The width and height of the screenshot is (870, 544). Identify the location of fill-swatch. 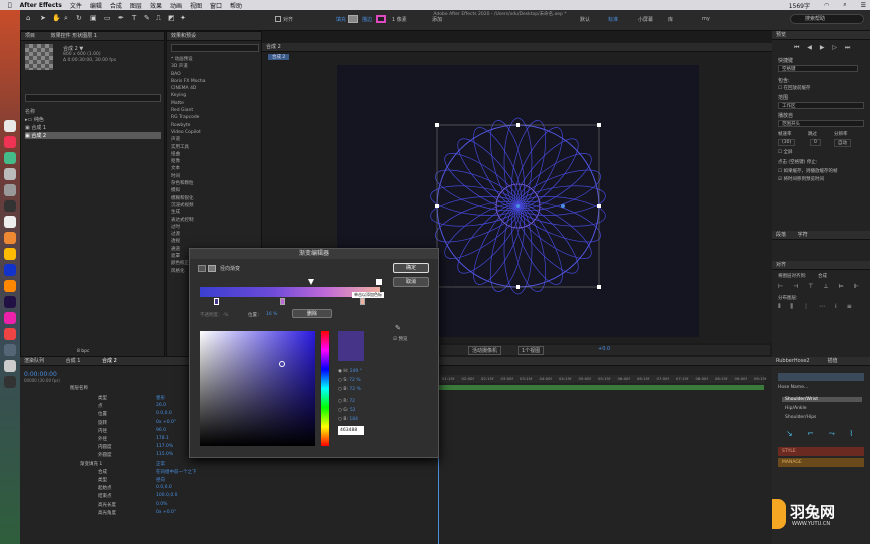
(353, 19).